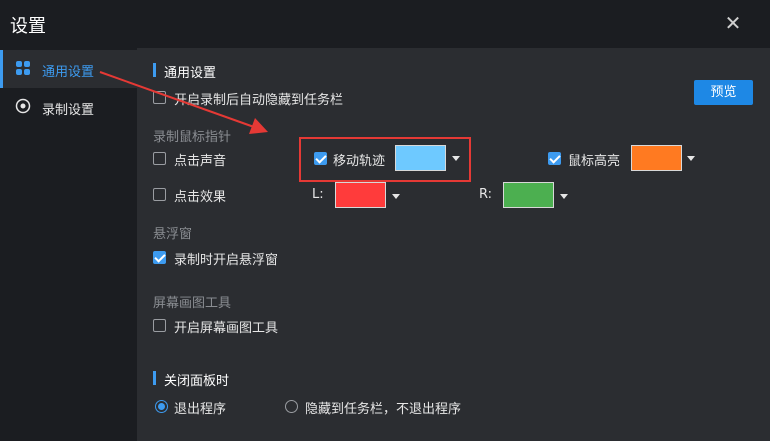  What do you see at coordinates (200, 161) in the screenshot?
I see `click-sound-label: 点击声音` at bounding box center [200, 161].